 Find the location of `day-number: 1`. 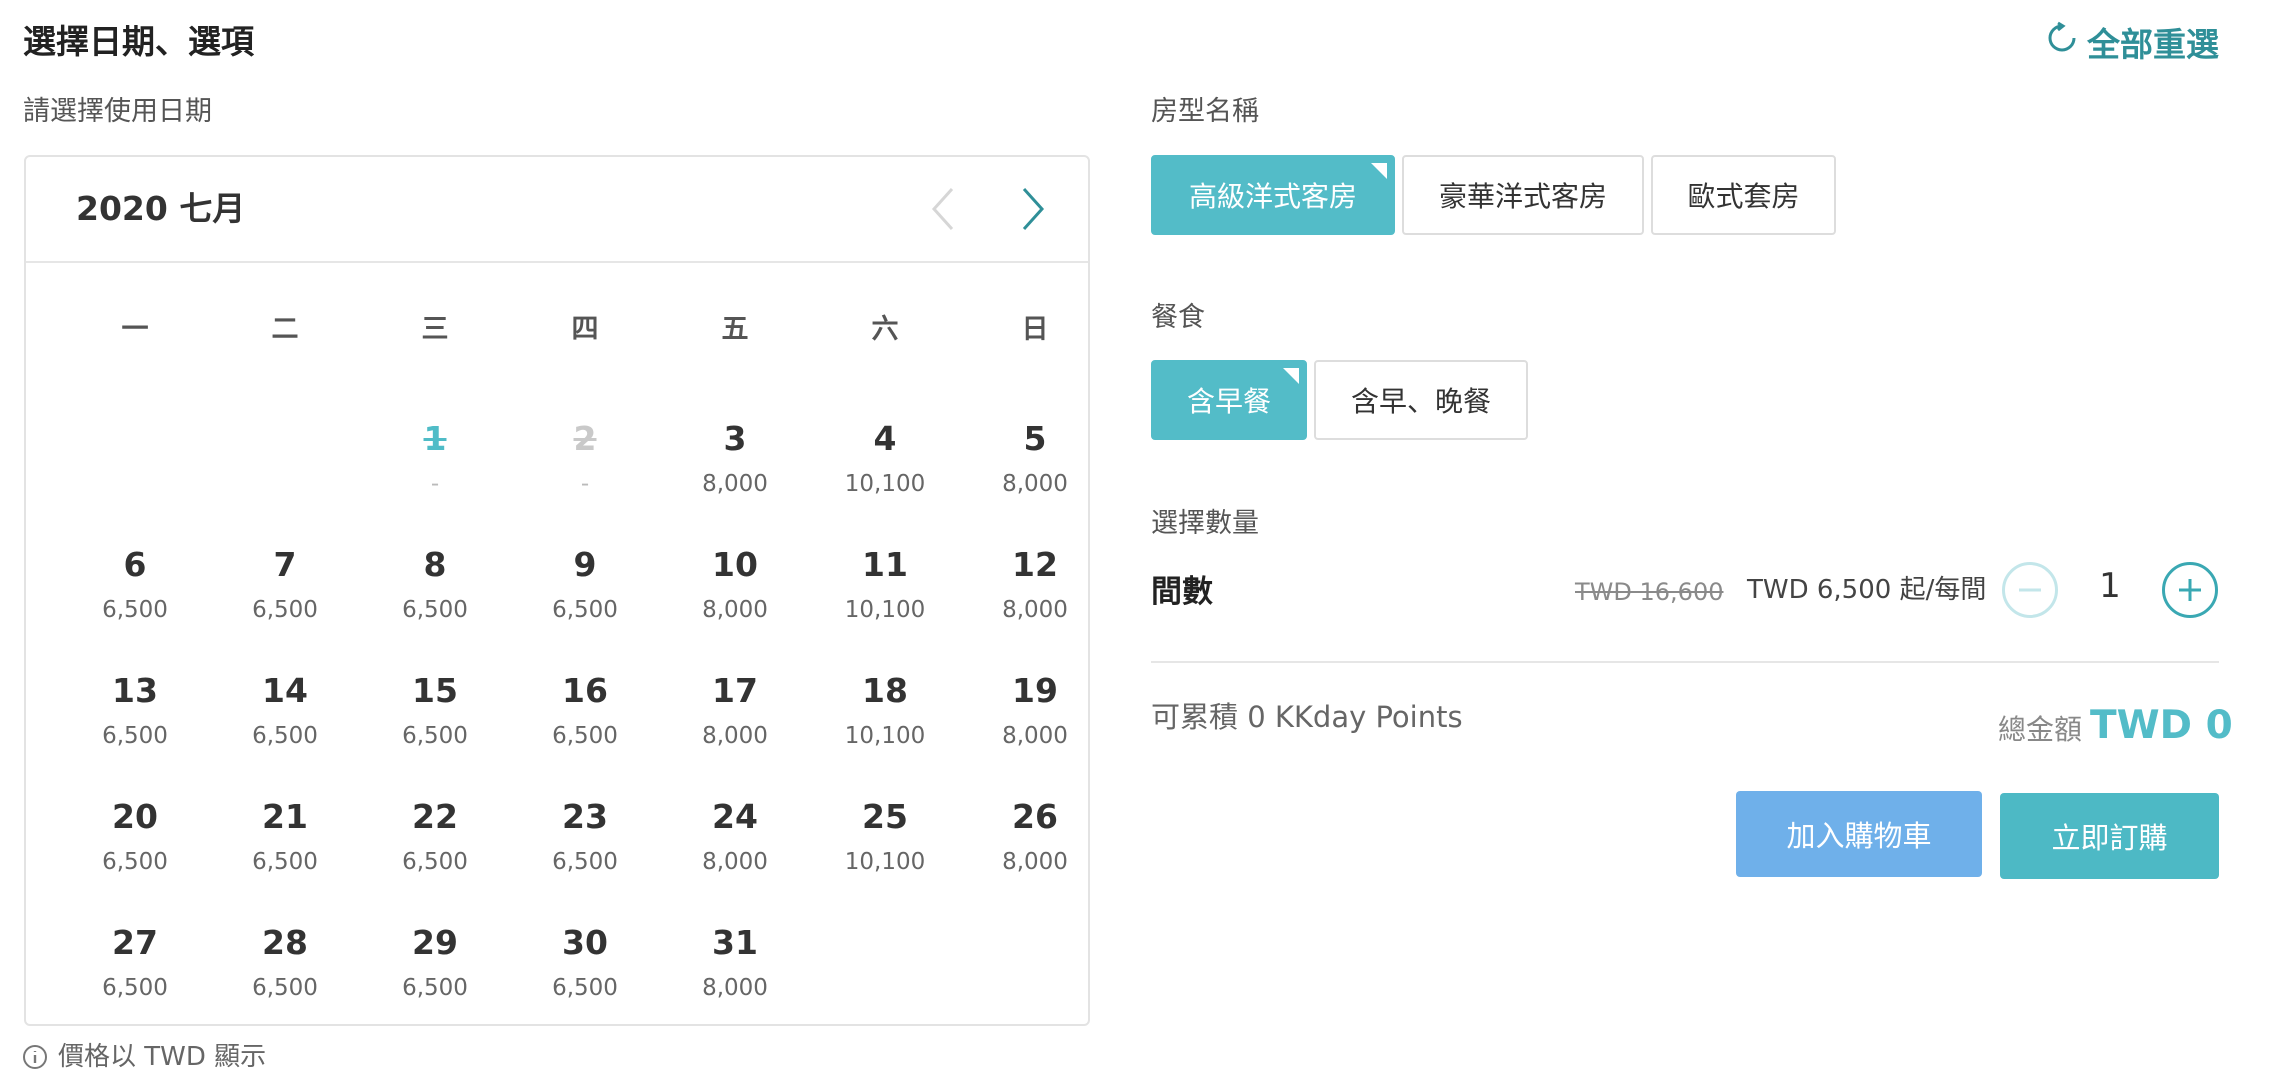

day-number: 1 is located at coordinates (435, 438).